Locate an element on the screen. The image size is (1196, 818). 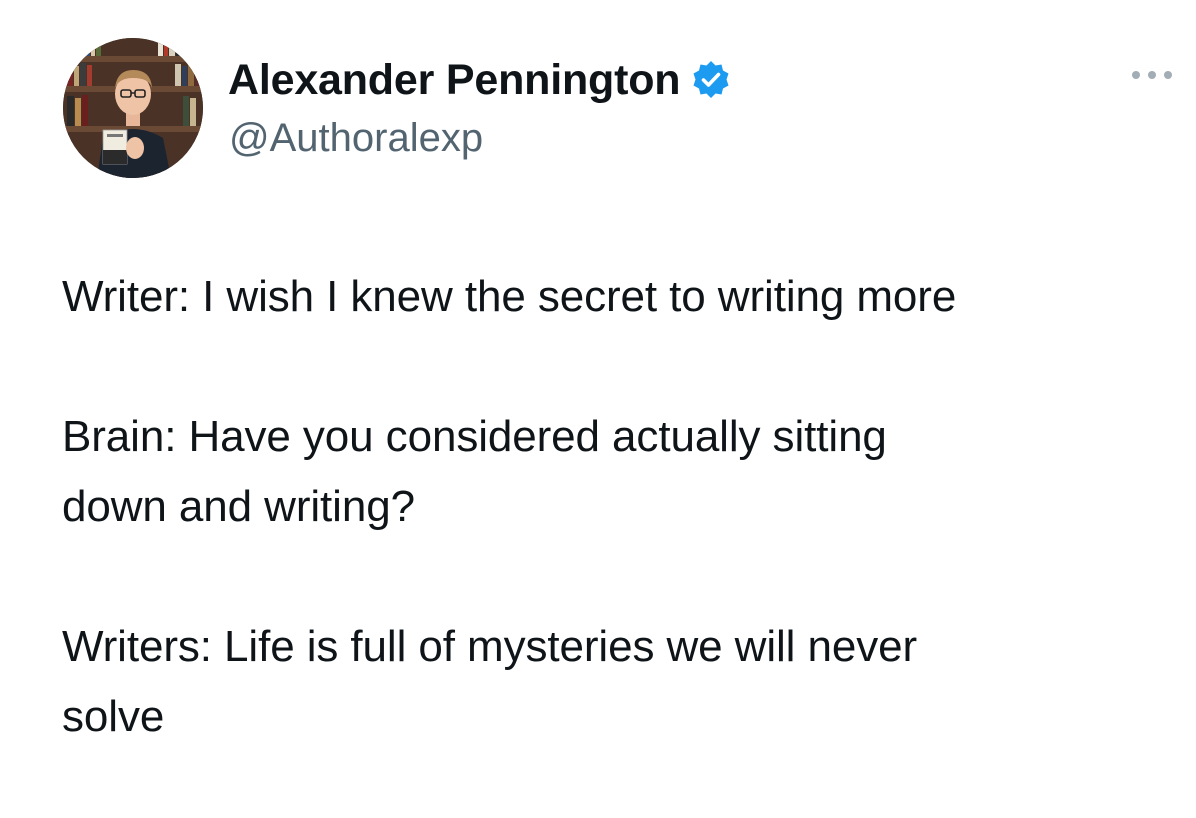
display-name: Alexander Pennington is located at coordinates (454, 80).